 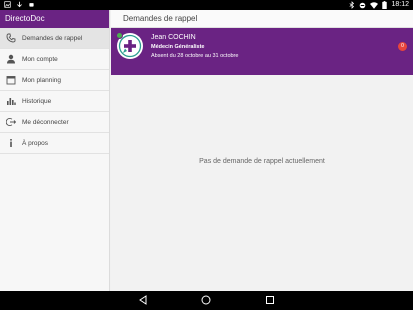 I want to click on online-status-dot, so click(x=119, y=35).